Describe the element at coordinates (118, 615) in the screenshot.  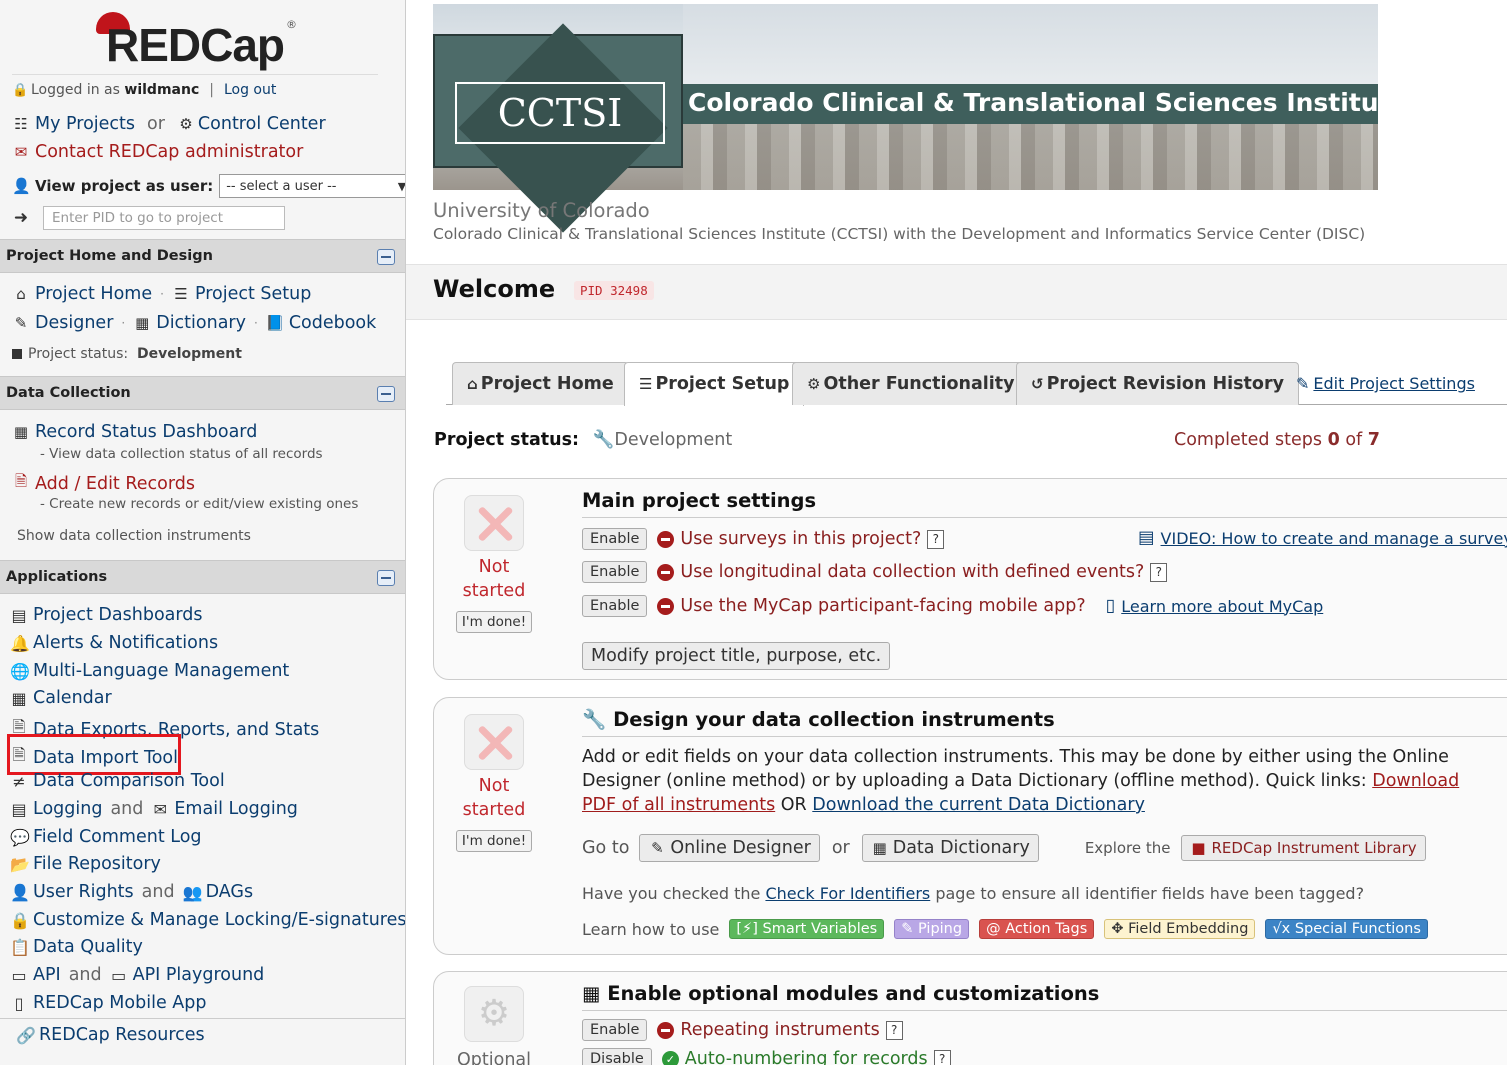
I see `app-label: Project Dashboards` at that location.